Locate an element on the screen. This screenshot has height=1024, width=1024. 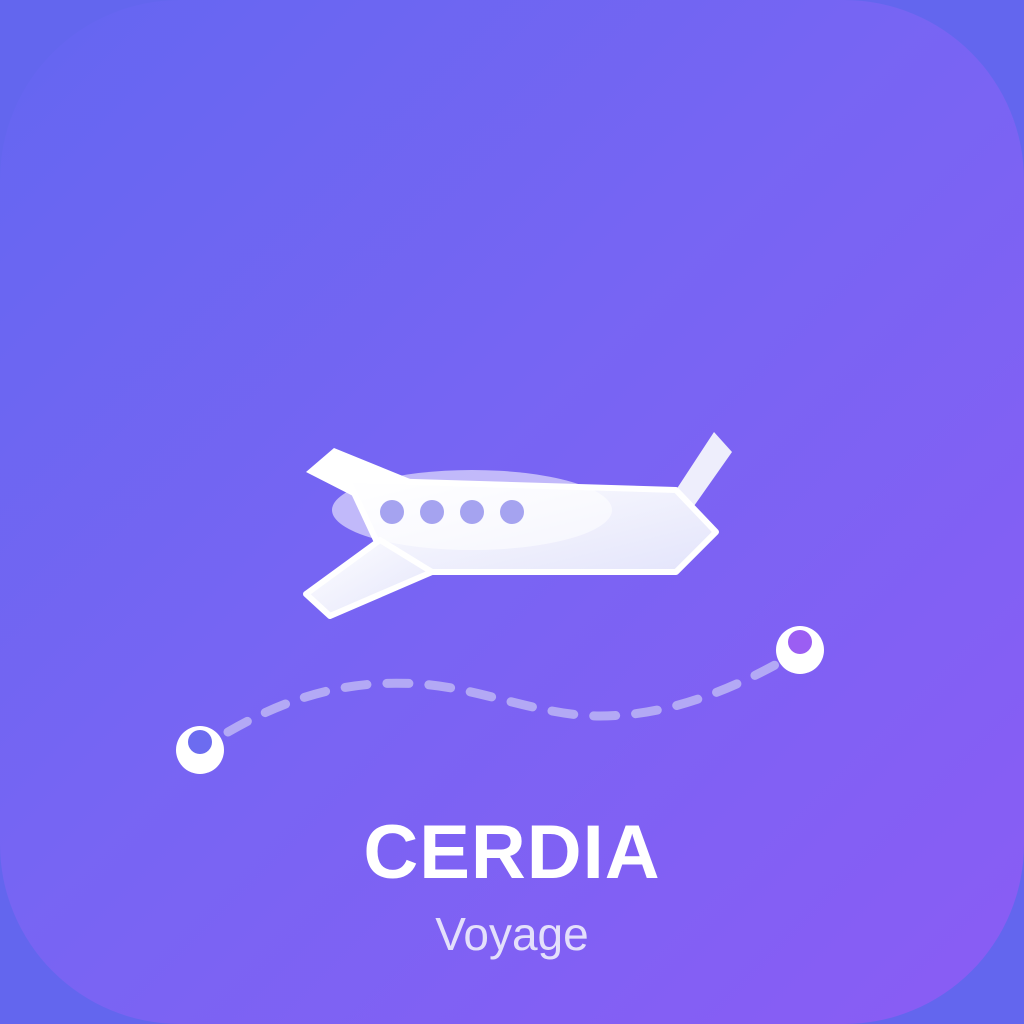
brand-name: CERDIA is located at coordinates (512, 852).